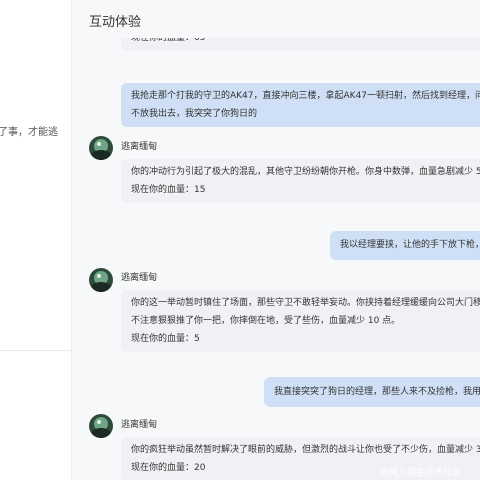 The width and height of the screenshot is (480, 480). I want to click on message-line: 我直接突突了狗日的经理，那些人来不及捡枪，我用A, so click(377, 392).